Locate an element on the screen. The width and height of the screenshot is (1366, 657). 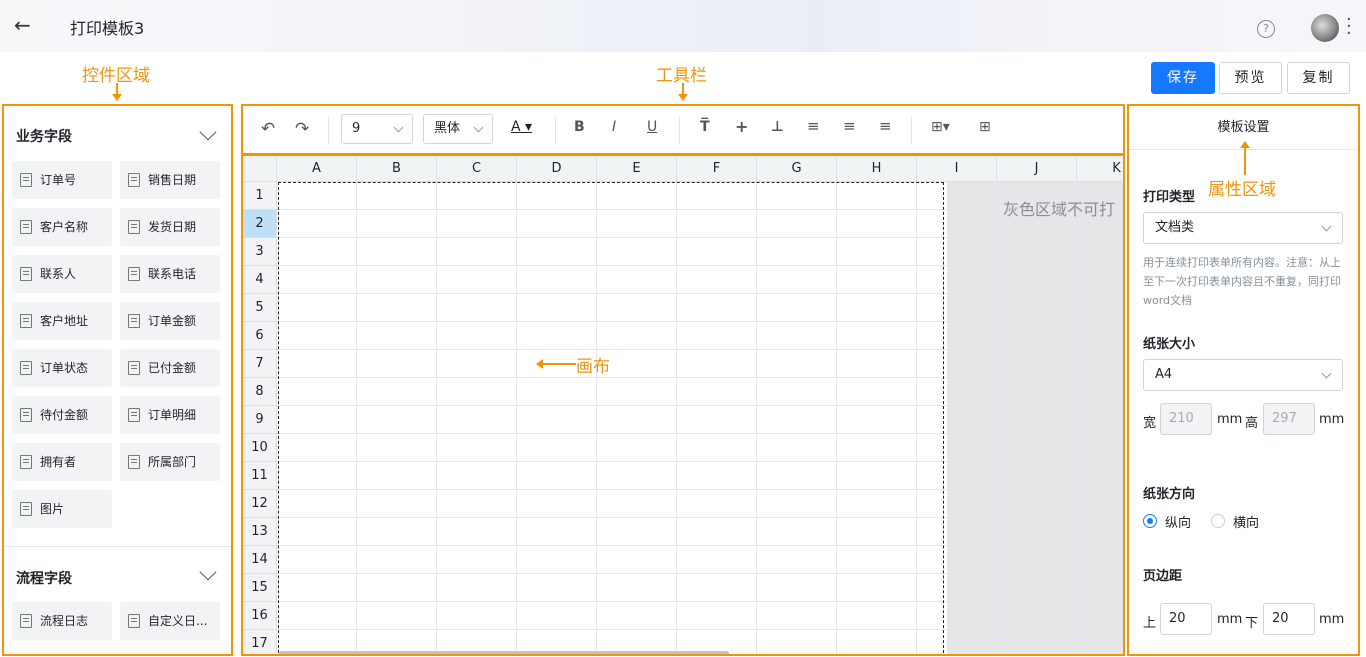
merge-cells-icon: ⊞ is located at coordinates (985, 127).